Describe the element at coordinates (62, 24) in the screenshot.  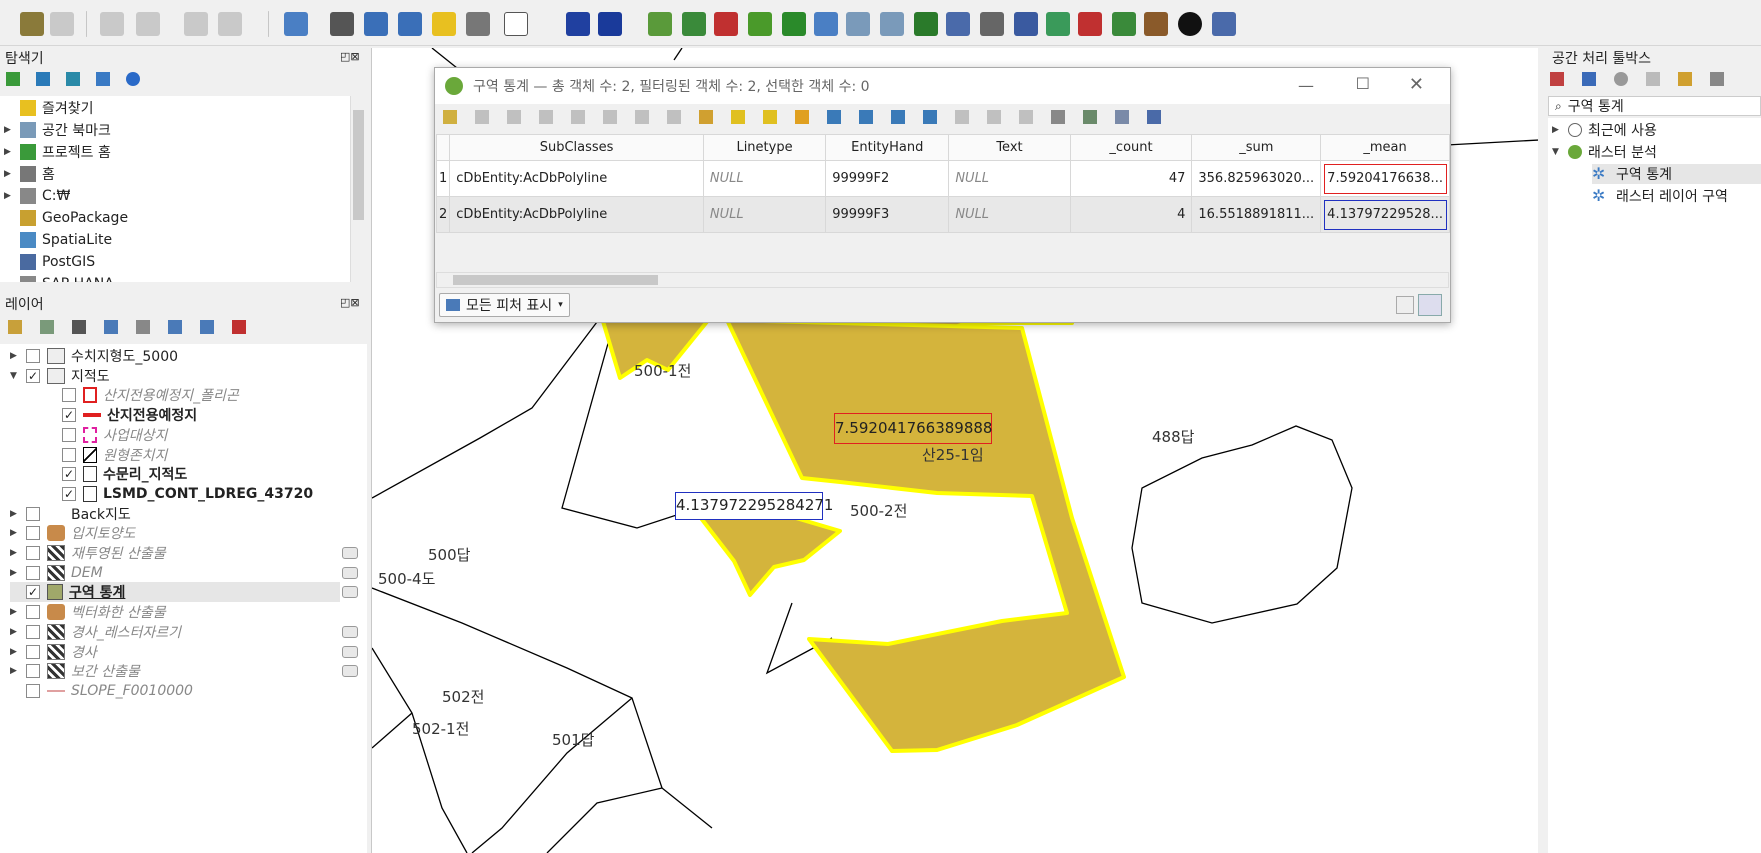
I see `edit-icon` at that location.